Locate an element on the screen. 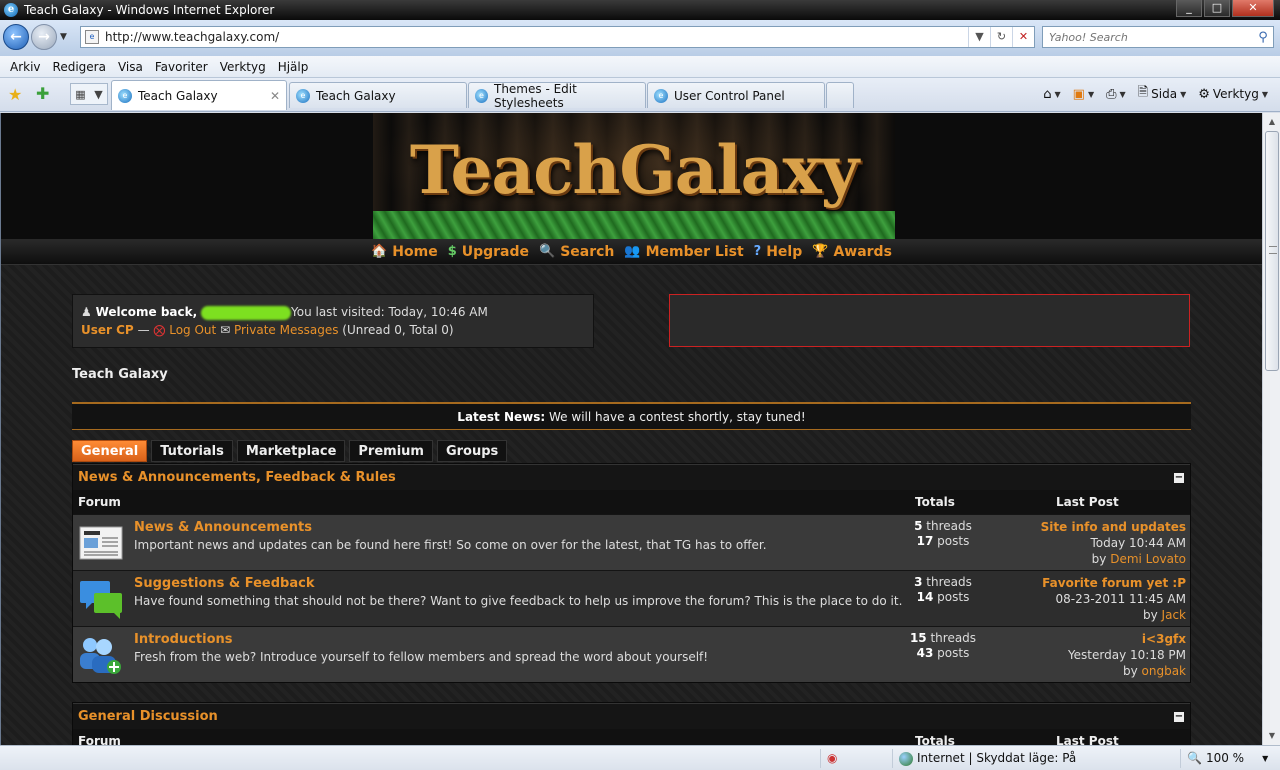 This screenshot has width=1280, height=770. forward-button: → is located at coordinates (44, 37).